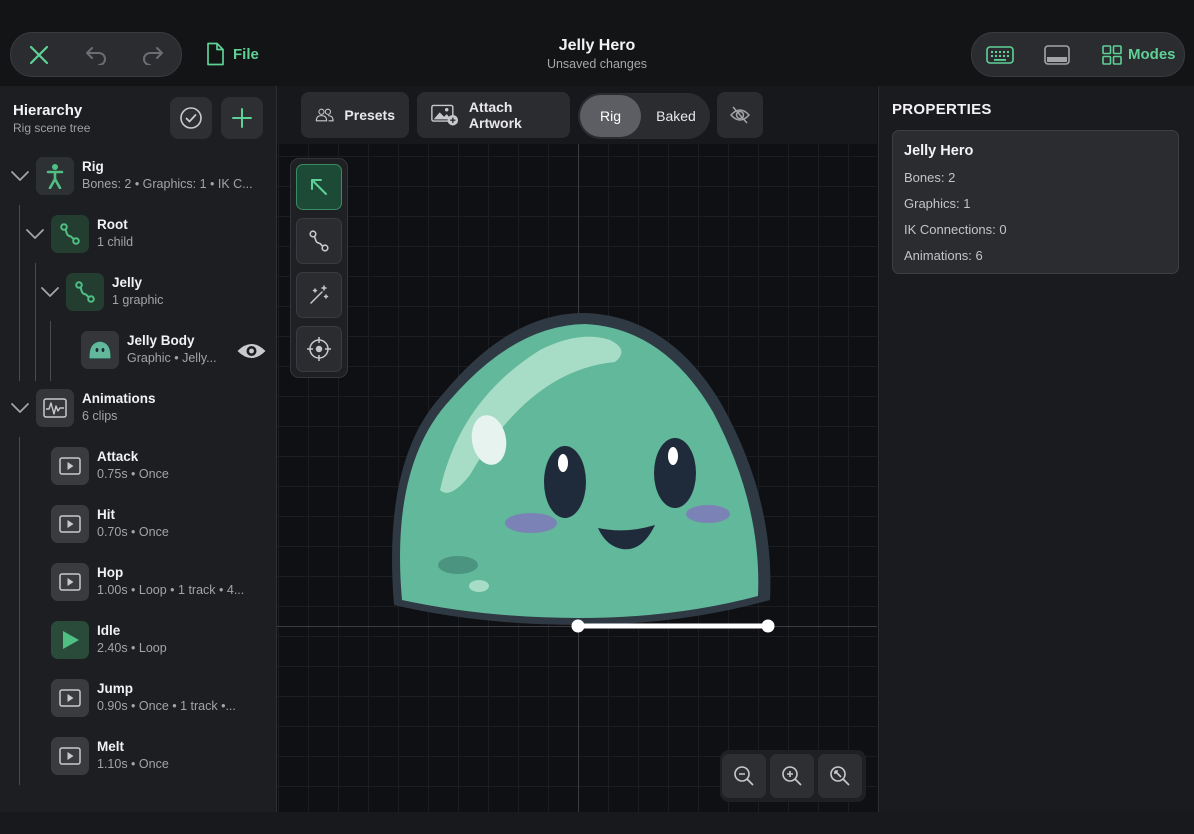  I want to click on presets-button: Presets, so click(355, 115).